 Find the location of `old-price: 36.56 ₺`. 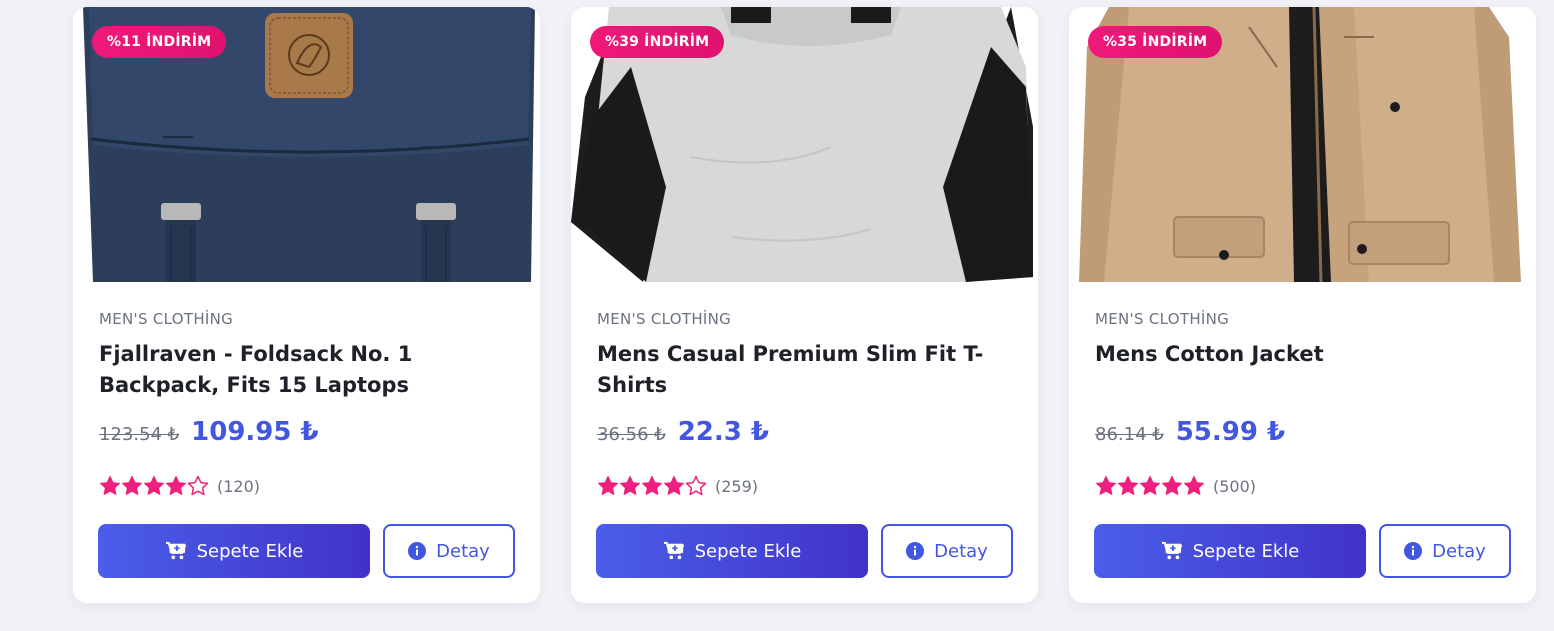

old-price: 36.56 ₺ is located at coordinates (631, 434).